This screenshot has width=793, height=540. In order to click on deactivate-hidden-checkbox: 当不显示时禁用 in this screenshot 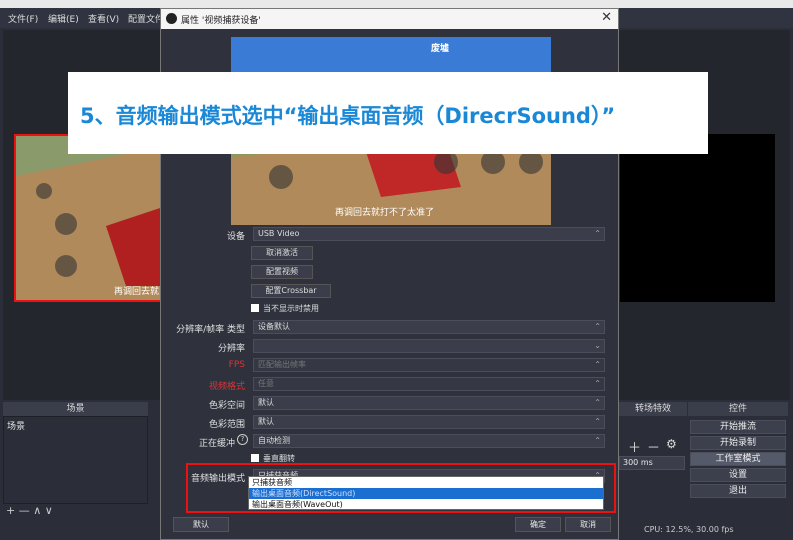, I will do `click(285, 308)`.